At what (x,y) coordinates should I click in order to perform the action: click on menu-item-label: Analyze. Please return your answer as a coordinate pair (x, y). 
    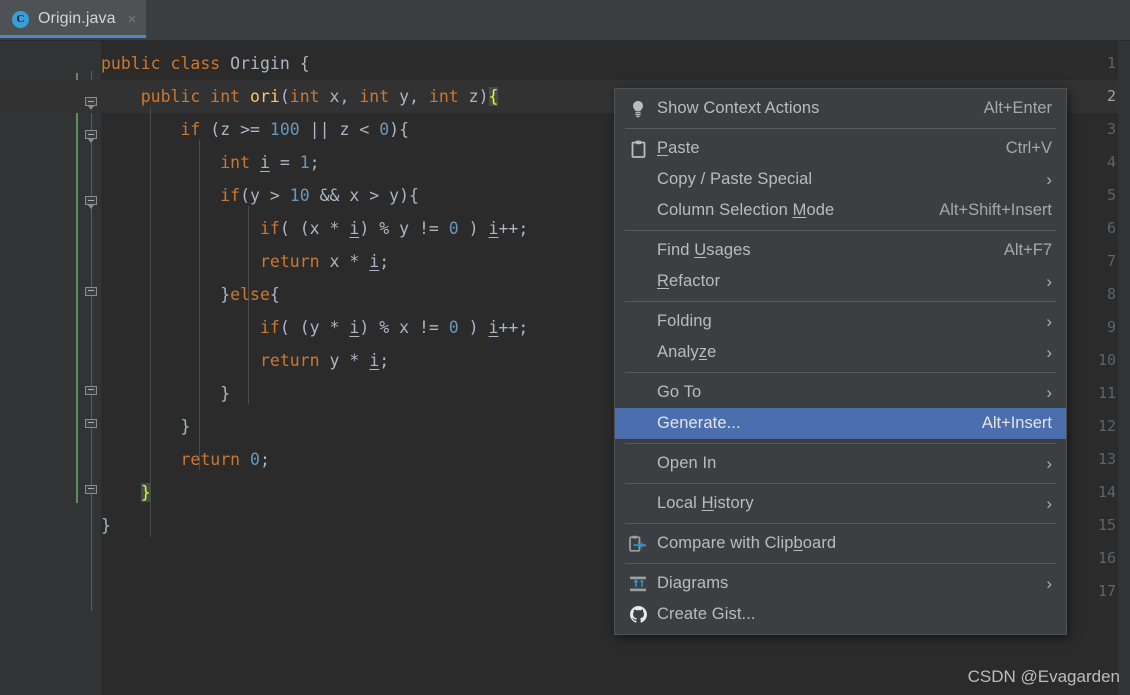
    Looking at the image, I should click on (687, 352).